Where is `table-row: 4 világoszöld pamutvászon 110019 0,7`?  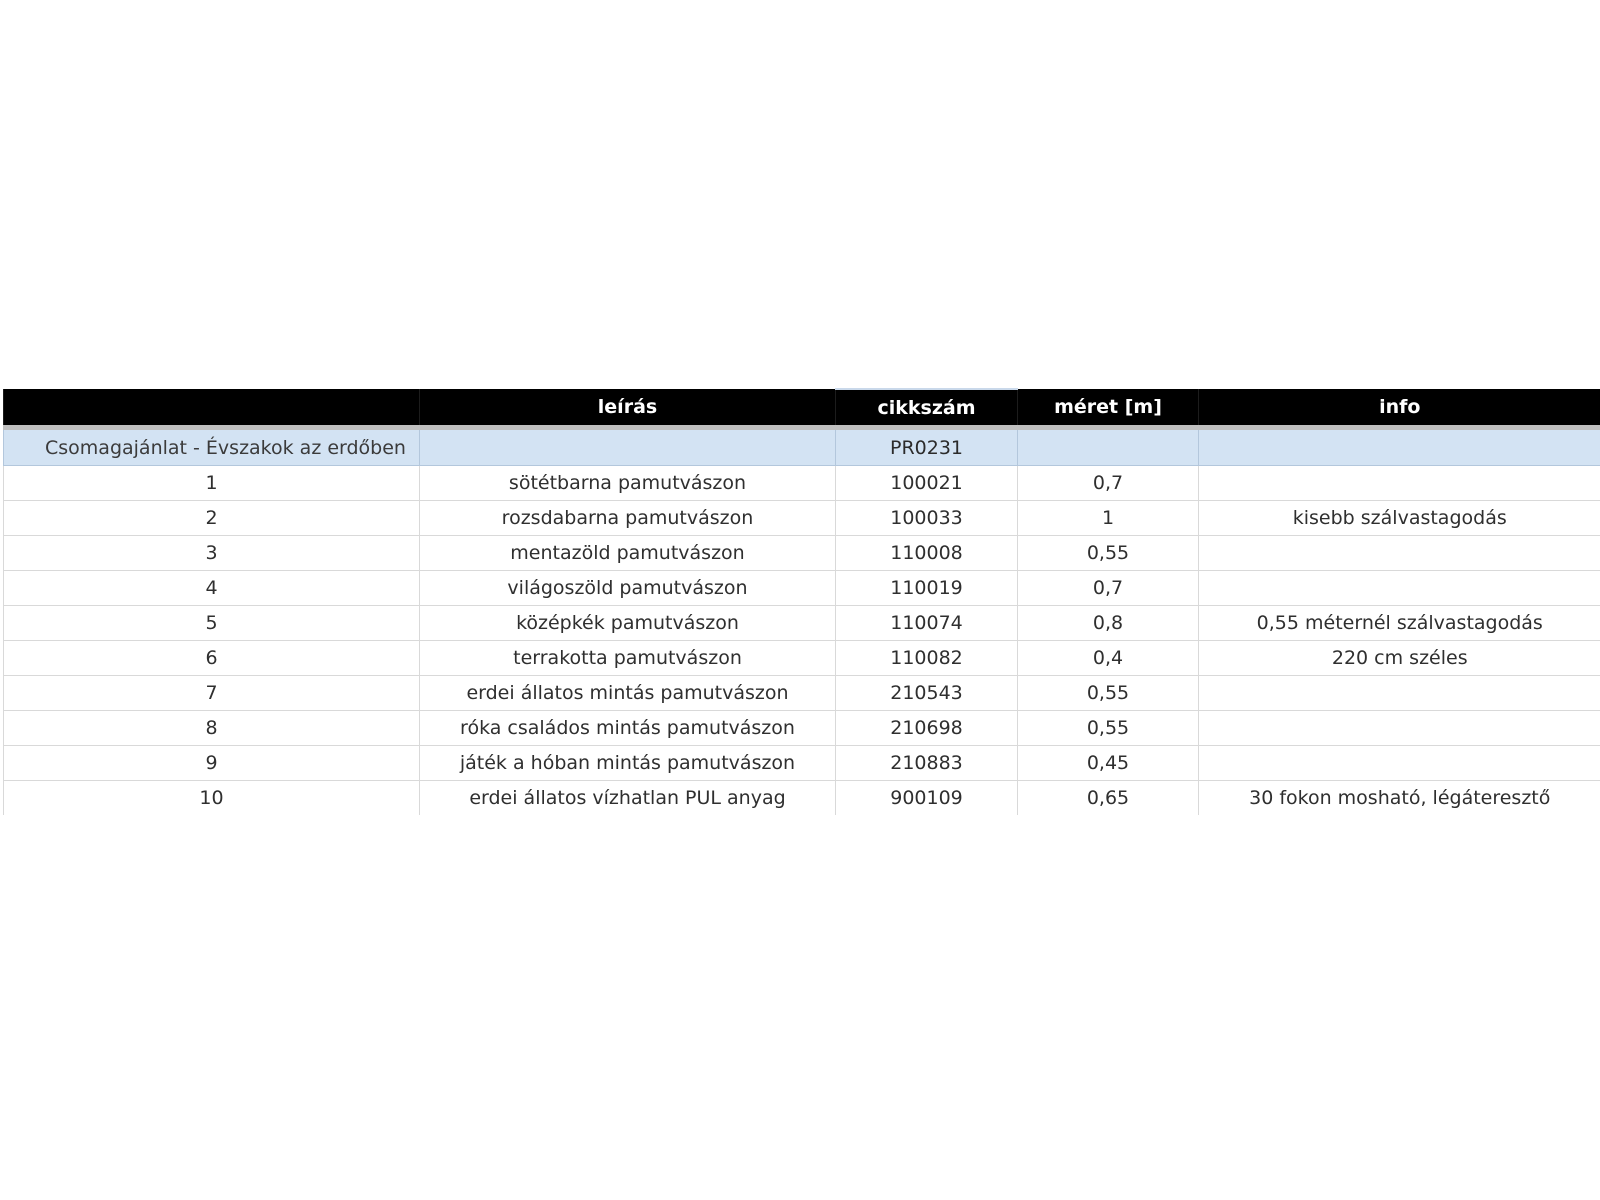 table-row: 4 világoszöld pamutvászon 110019 0,7 is located at coordinates (801, 588).